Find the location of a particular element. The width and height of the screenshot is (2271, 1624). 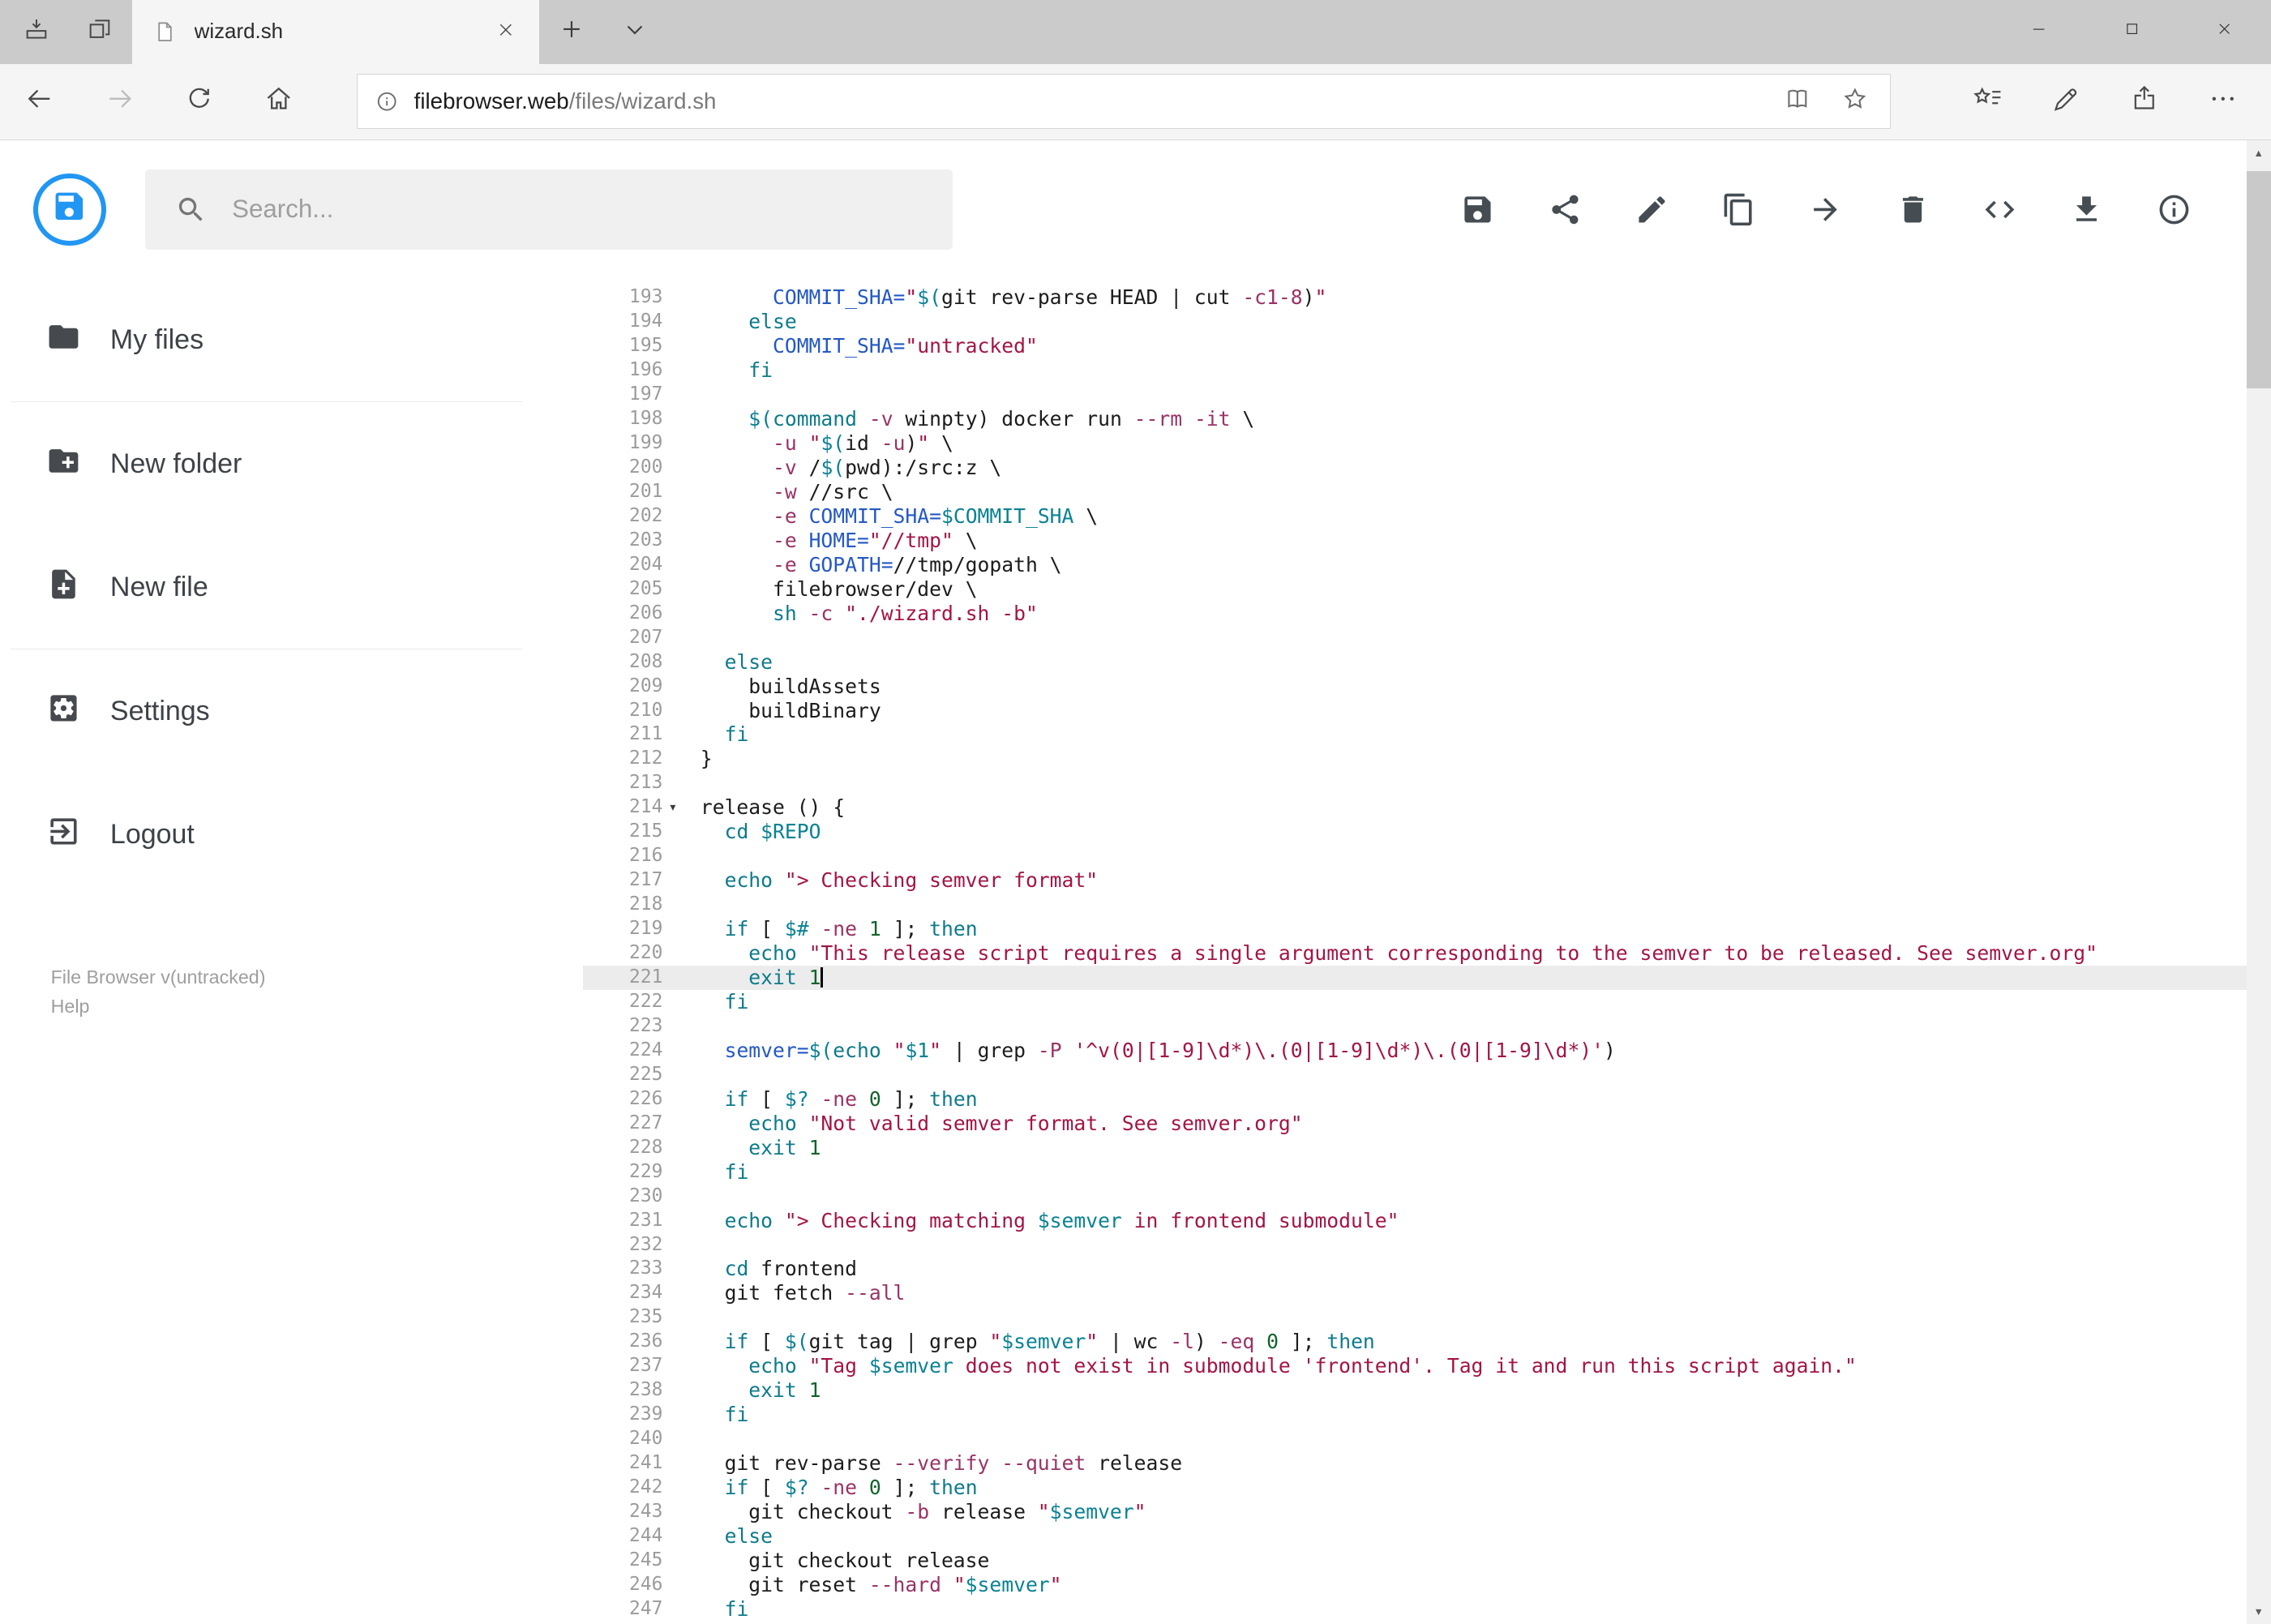

code-line: 247 fi is located at coordinates (1415, 1610).